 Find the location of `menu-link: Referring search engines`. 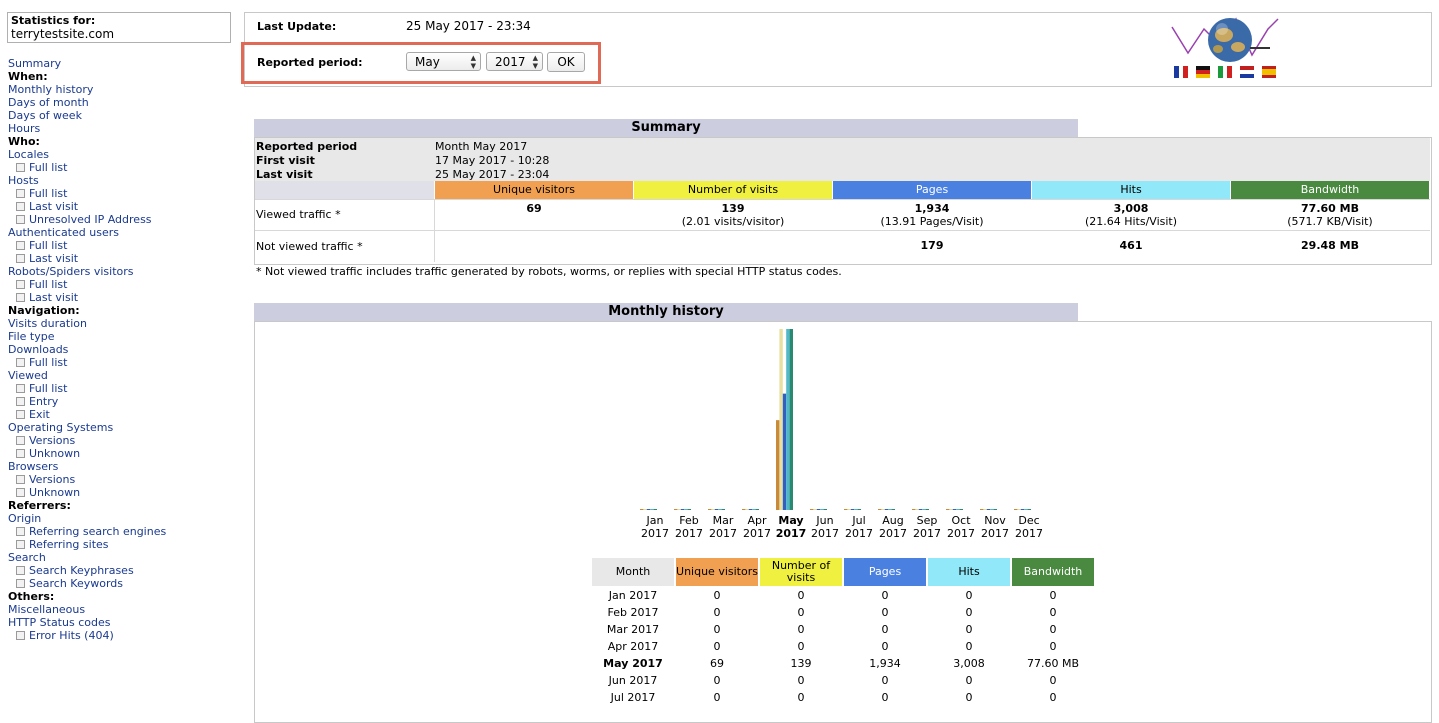

menu-link: Referring search engines is located at coordinates (87, 531).